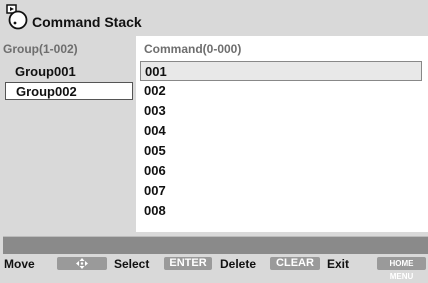  I want to click on commands-header: Command(0-000), so click(193, 49).